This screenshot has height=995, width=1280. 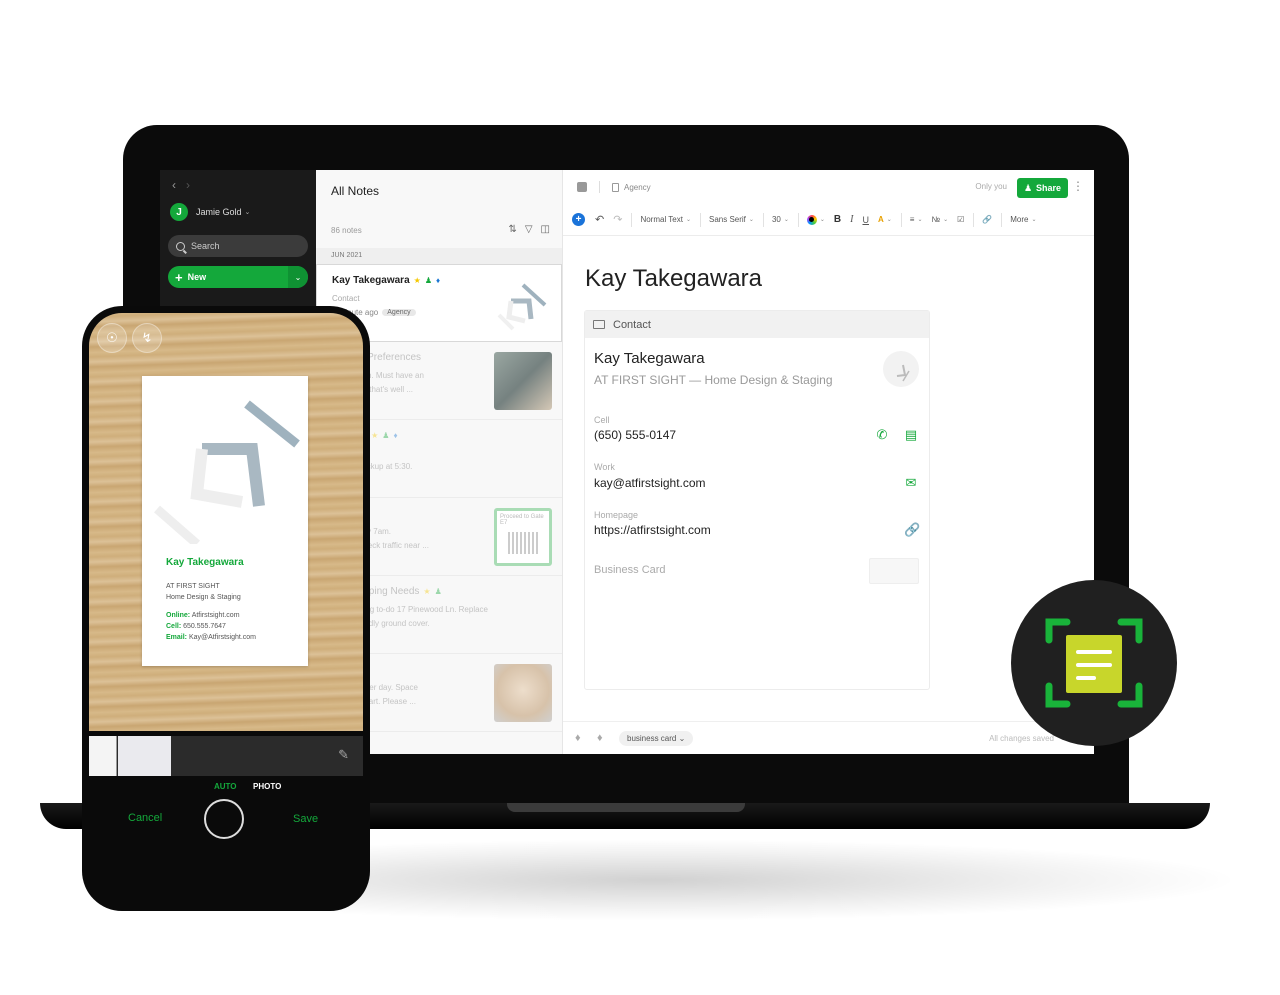 What do you see at coordinates (1023, 219) in the screenshot?
I see `more-dropdown: More ⌄` at bounding box center [1023, 219].